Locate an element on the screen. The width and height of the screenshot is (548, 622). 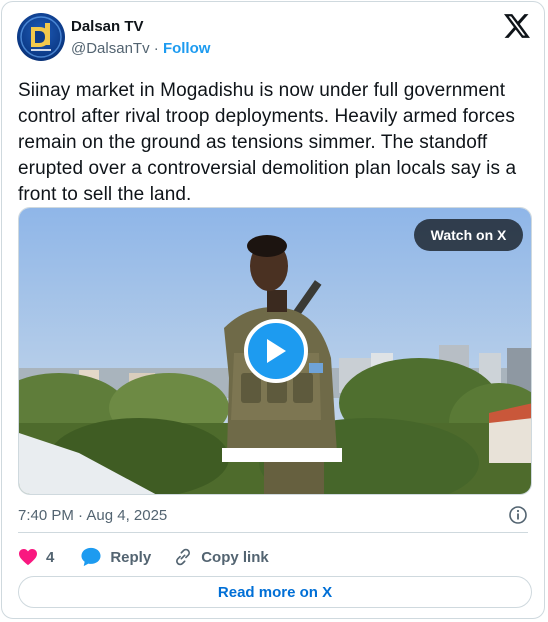
copy-link-button: Copy link is located at coordinates (221, 557).